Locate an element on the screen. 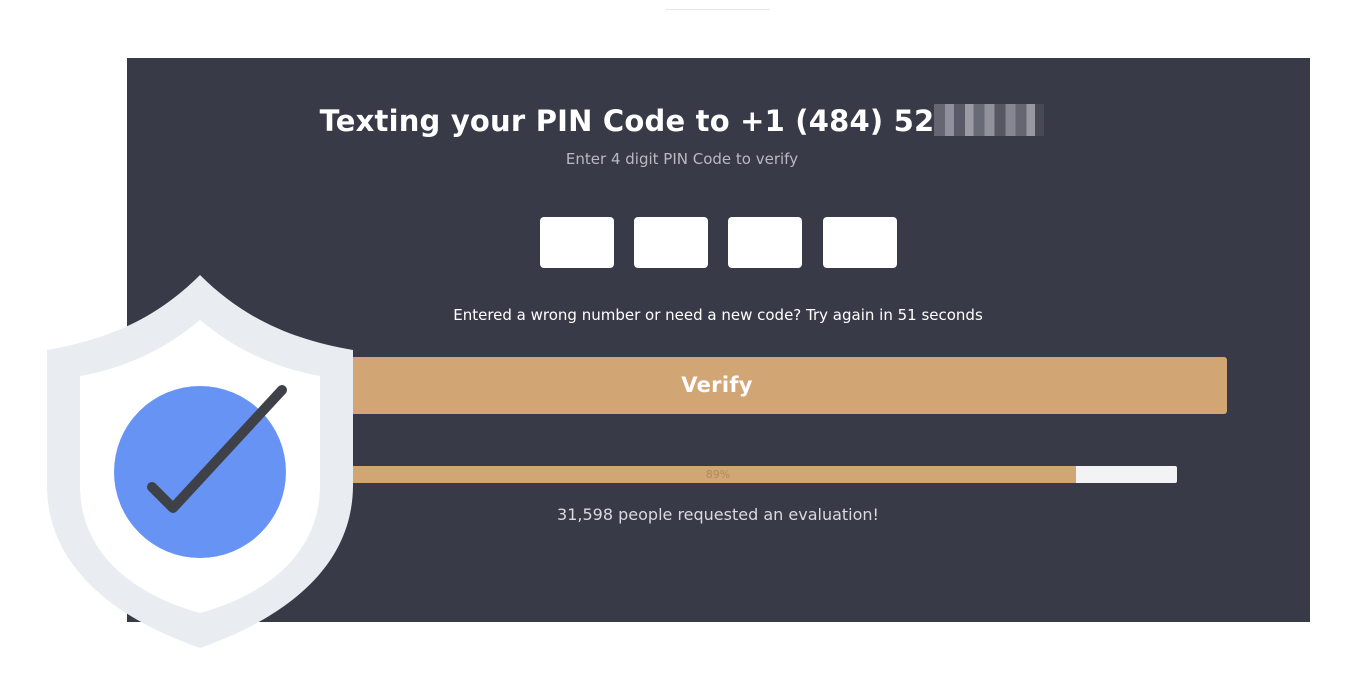 The image size is (1364, 685). verify-button: Verify is located at coordinates (717, 385).